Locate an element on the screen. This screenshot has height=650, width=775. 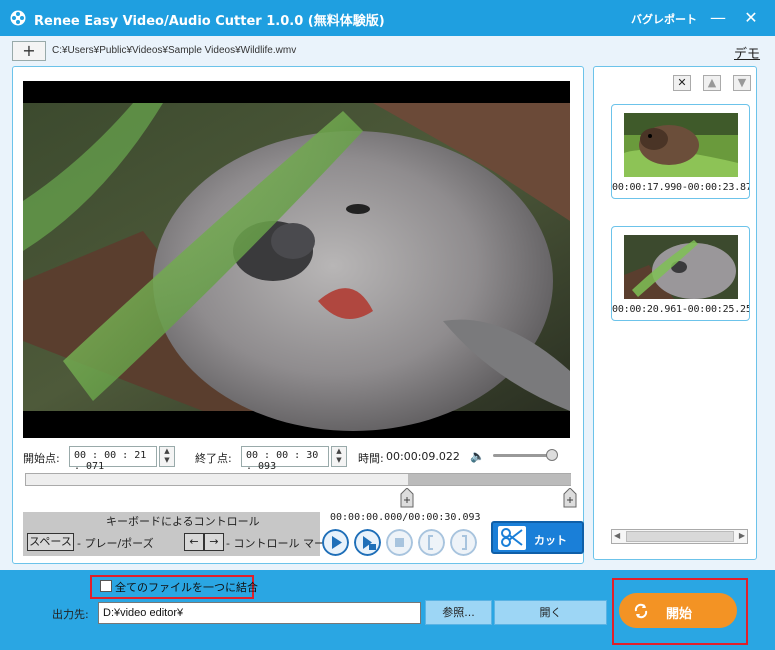
output-path-input: D:¥video editor¥ is located at coordinates (259, 613).